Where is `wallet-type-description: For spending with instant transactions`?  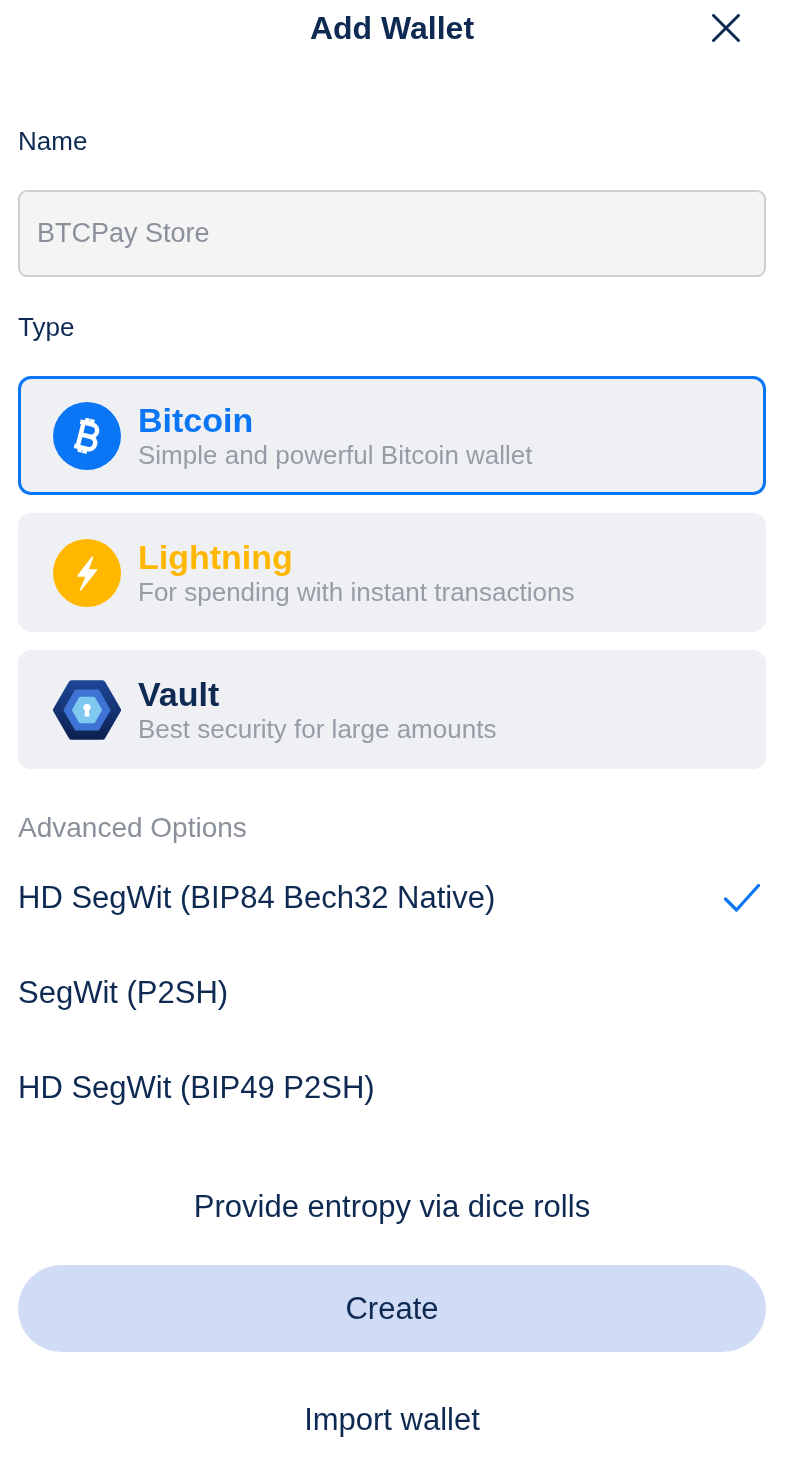 wallet-type-description: For spending with instant transactions is located at coordinates (356, 592).